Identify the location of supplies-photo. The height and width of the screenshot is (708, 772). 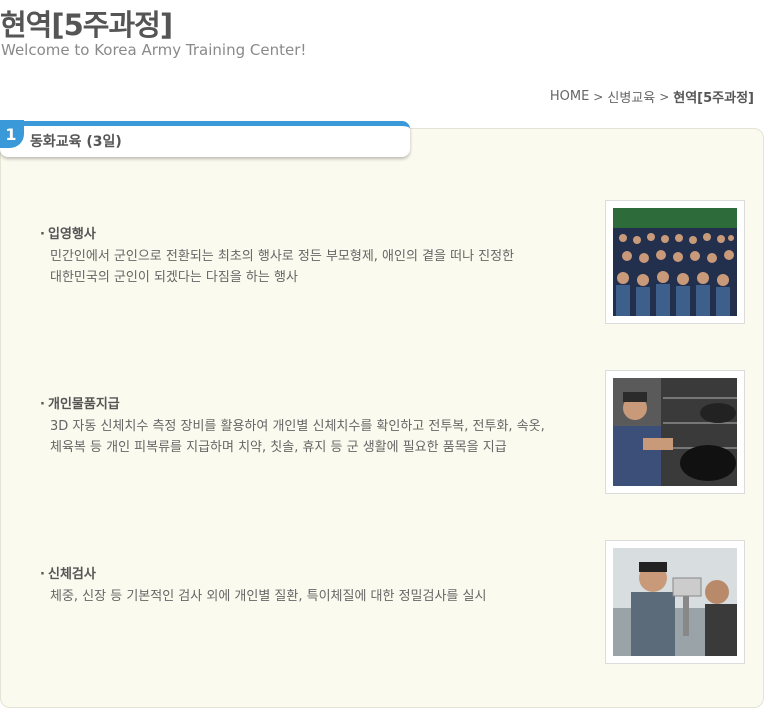
(675, 432).